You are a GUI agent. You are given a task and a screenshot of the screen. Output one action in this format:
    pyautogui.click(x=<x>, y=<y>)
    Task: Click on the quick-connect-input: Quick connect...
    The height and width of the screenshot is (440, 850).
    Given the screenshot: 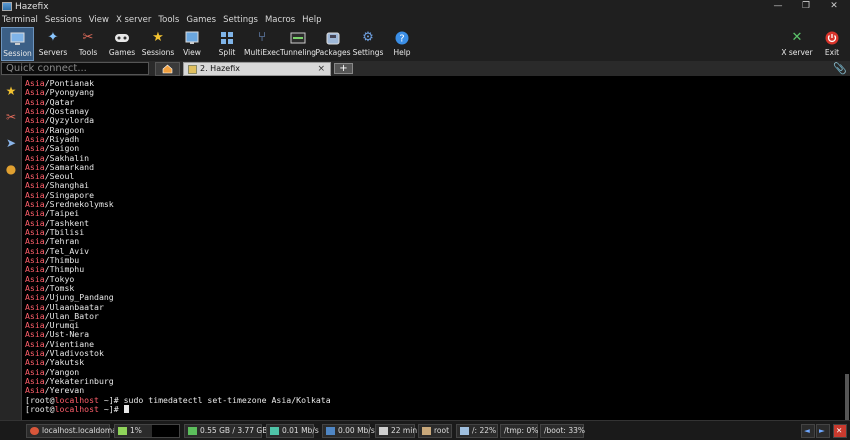 What is the action you would take?
    pyautogui.click(x=75, y=68)
    